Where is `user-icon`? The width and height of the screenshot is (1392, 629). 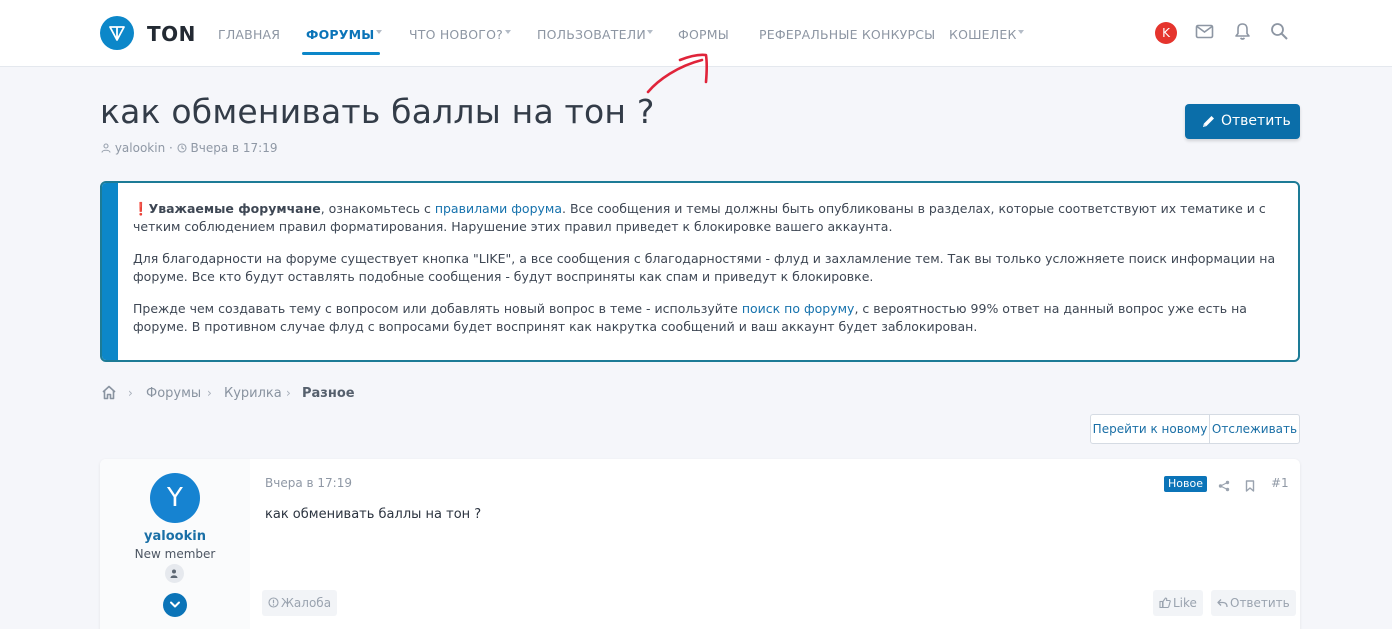 user-icon is located at coordinates (106, 148).